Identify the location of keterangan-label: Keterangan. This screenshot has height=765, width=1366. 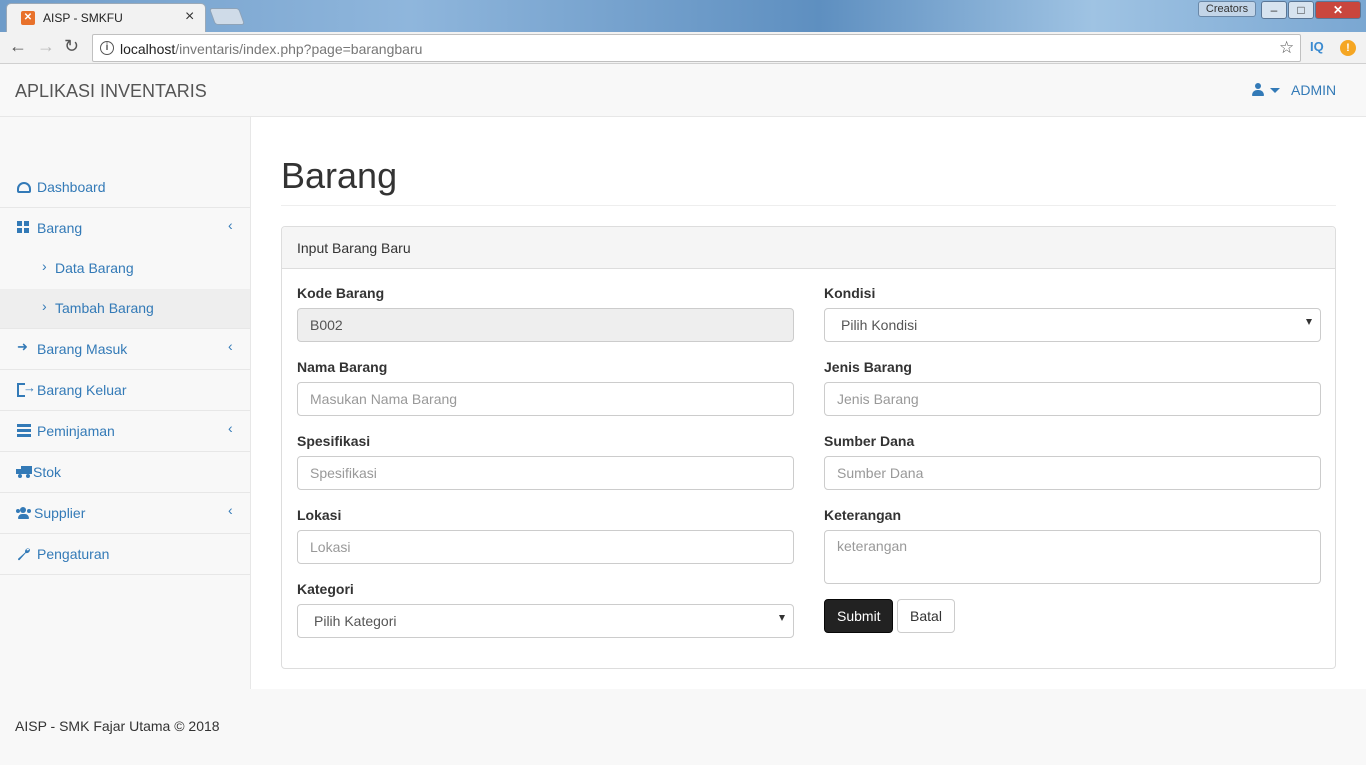
(863, 515).